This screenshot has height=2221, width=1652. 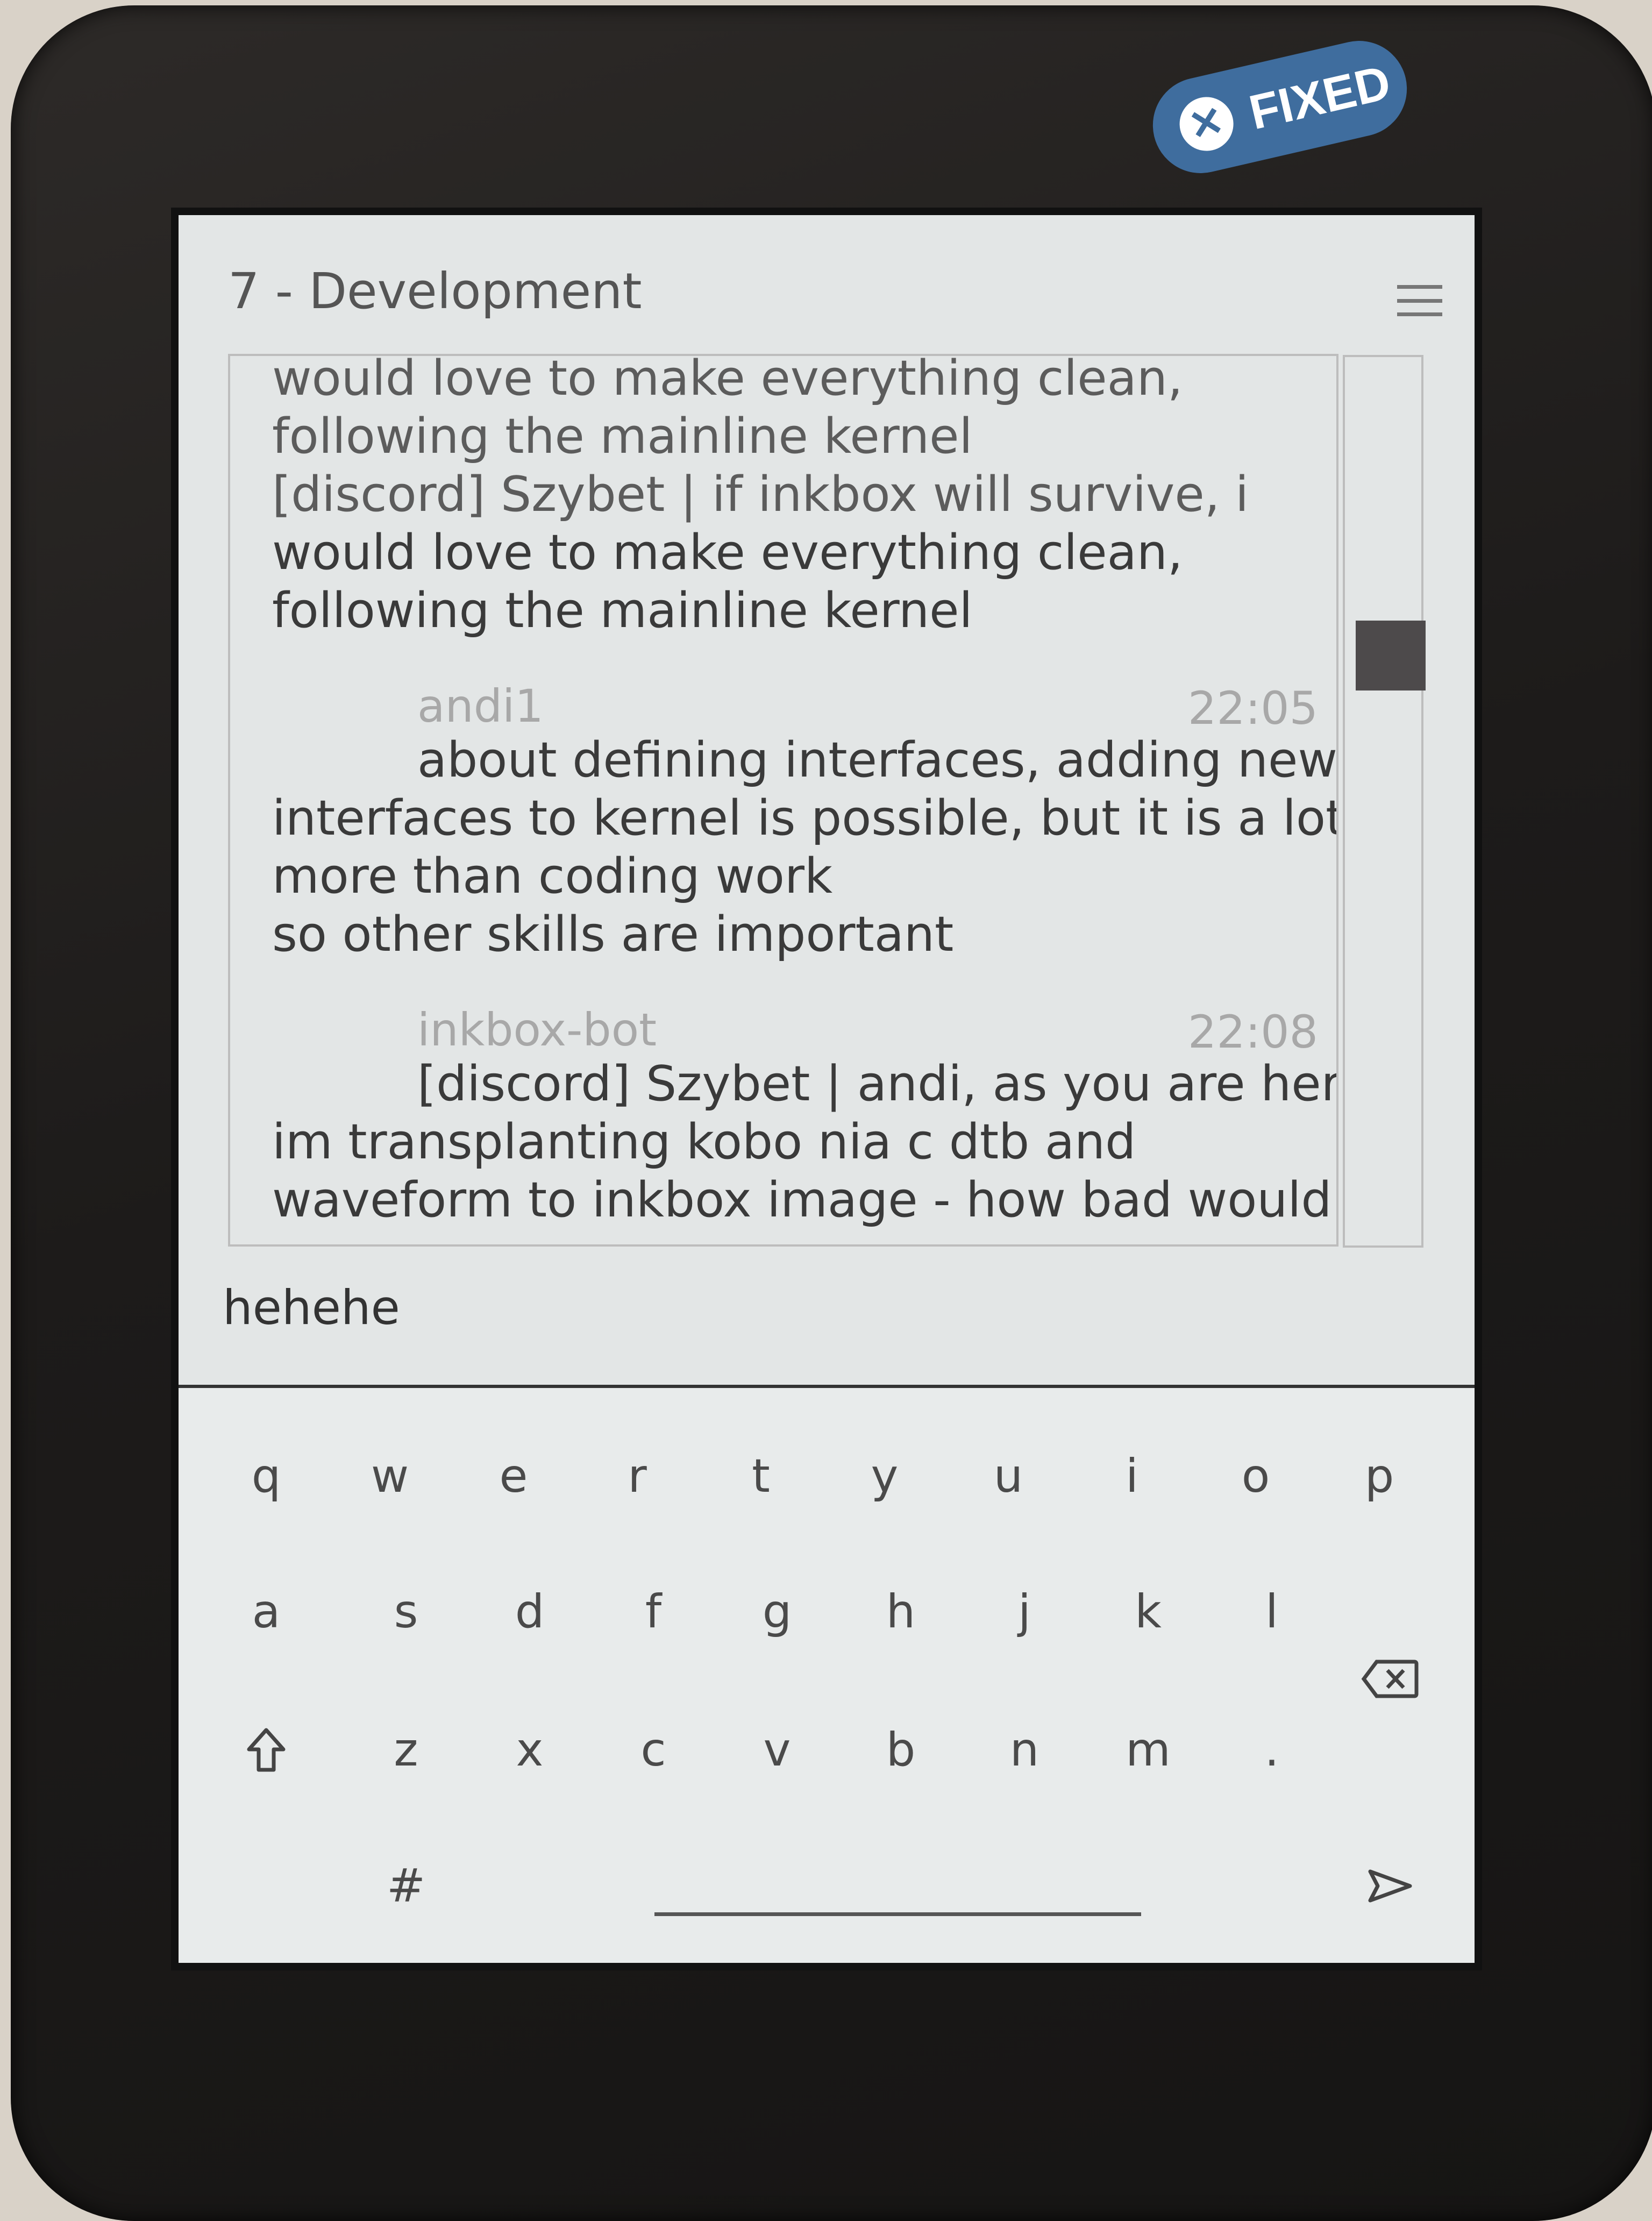 I want to click on message-input: hehehe, so click(x=311, y=1308).